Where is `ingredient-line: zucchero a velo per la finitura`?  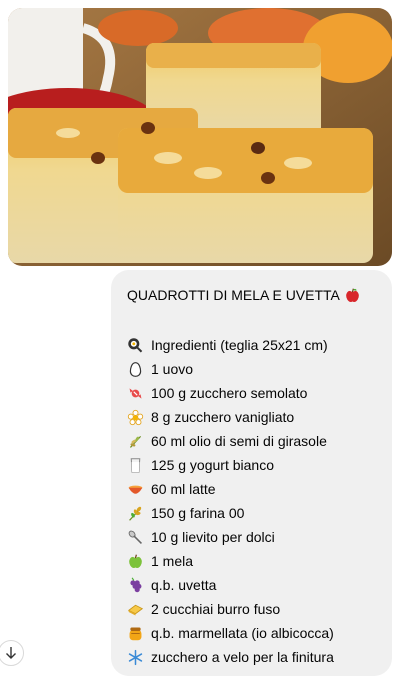 ingredient-line: zucchero a velo per la finitura is located at coordinates (253, 657).